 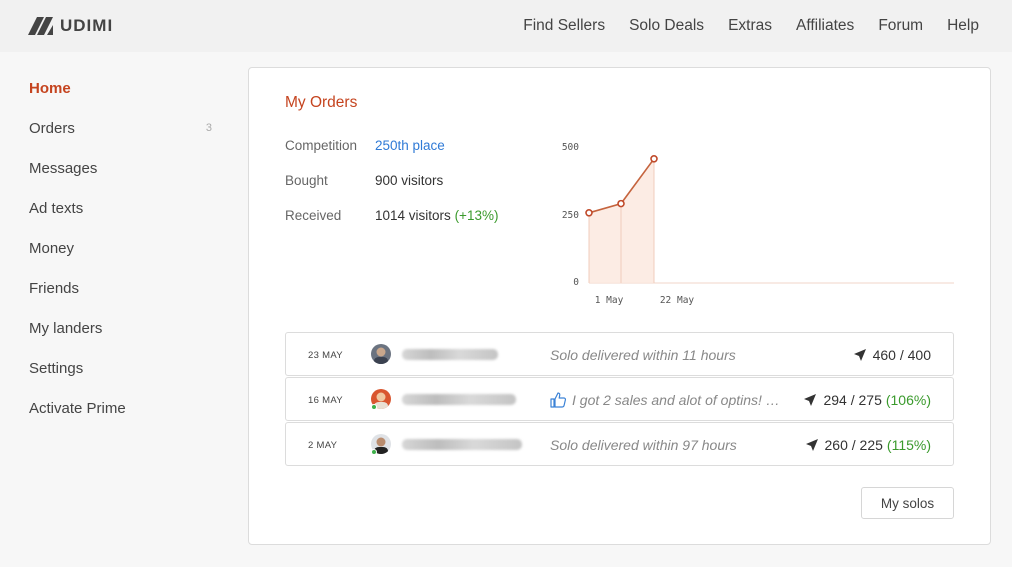 I want to click on clicks-percent: (115%), so click(x=908, y=445).